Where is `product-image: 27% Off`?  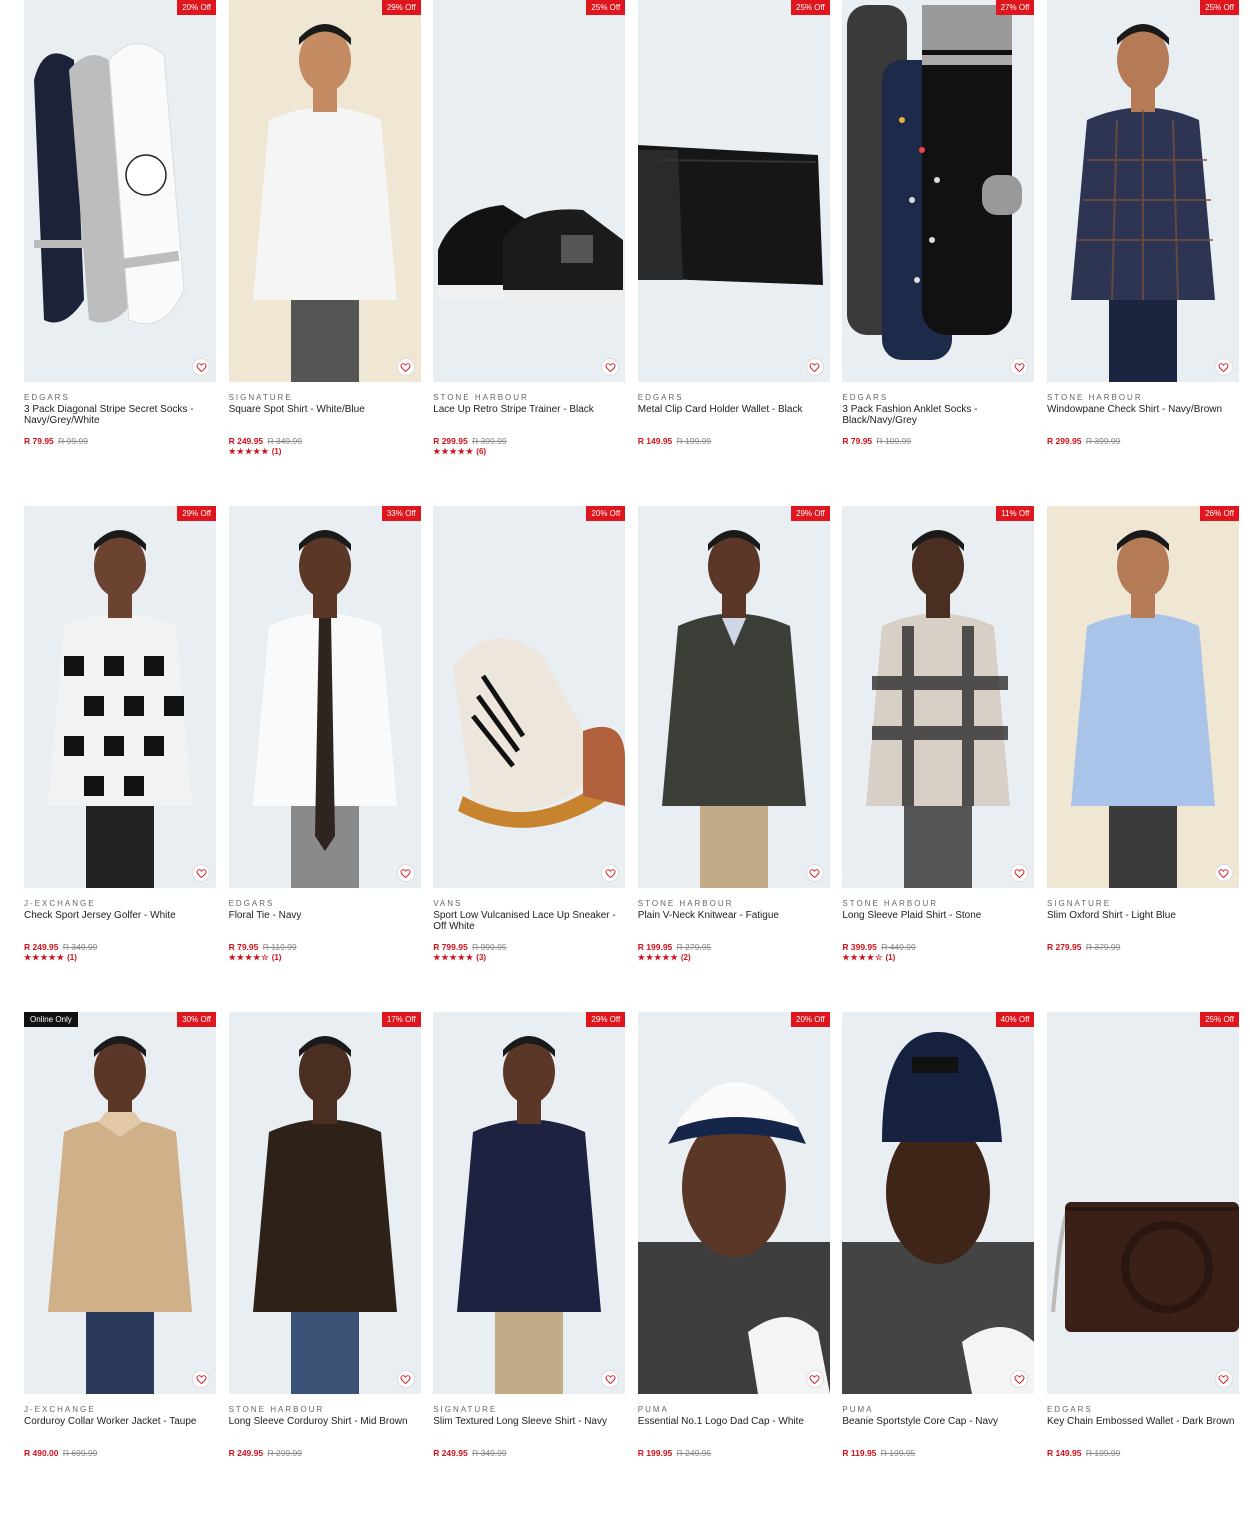 product-image: 27% Off is located at coordinates (938, 191).